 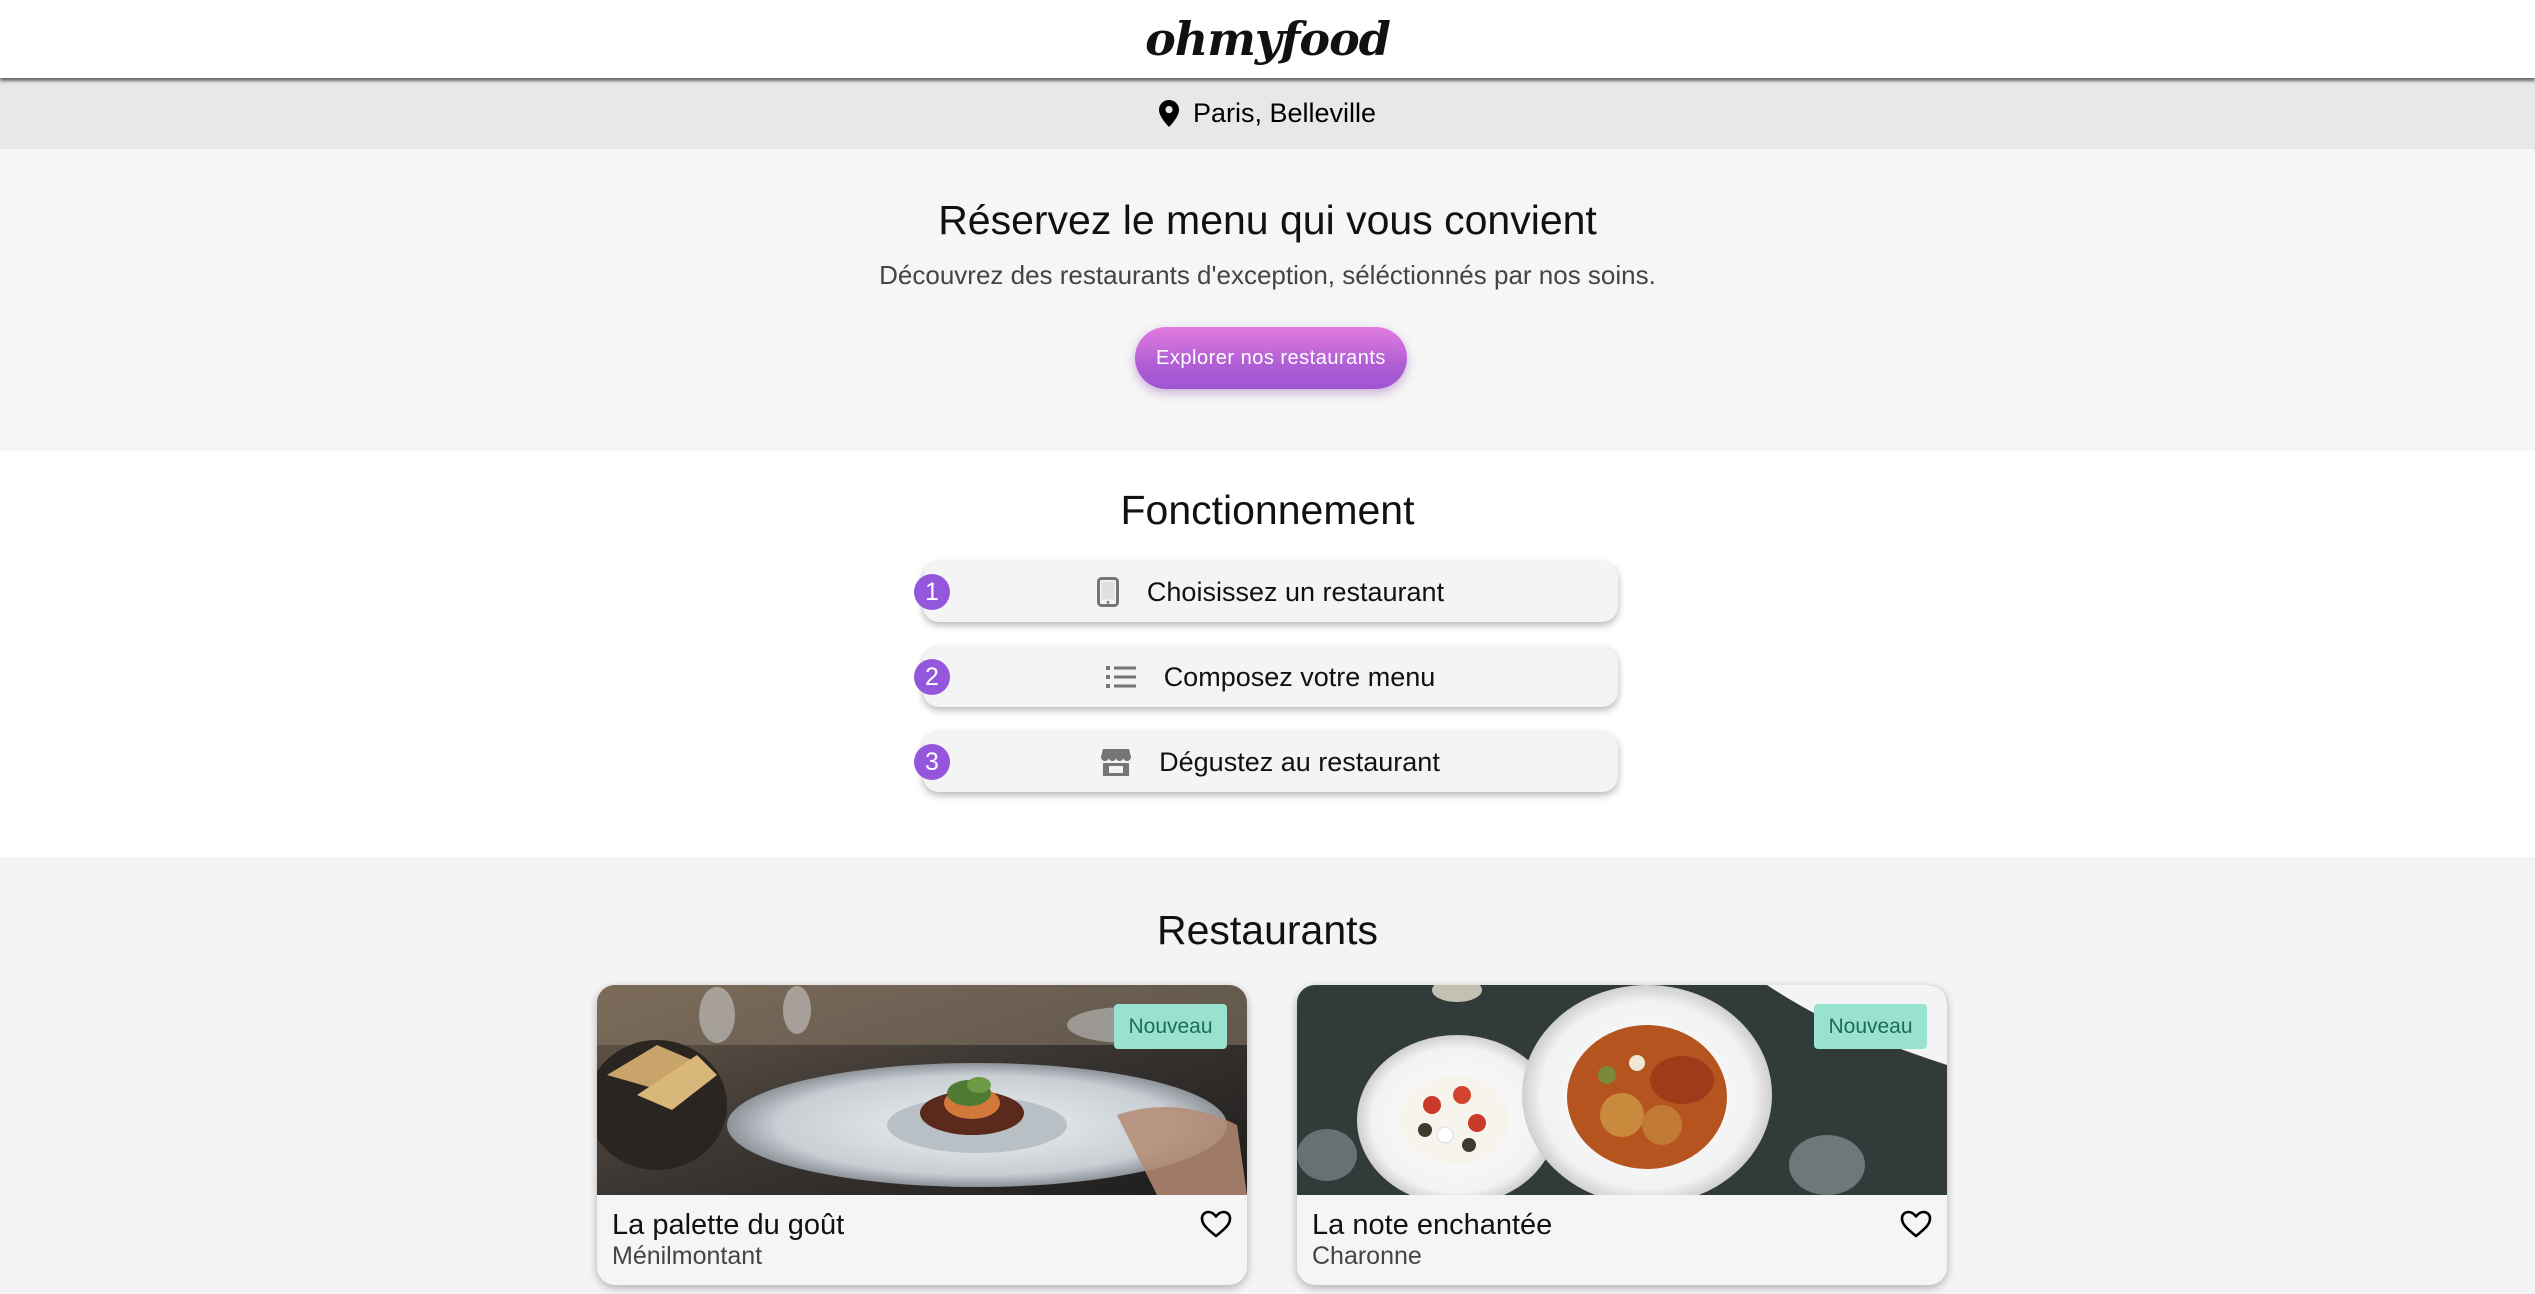 I want to click on explore-restaurants-button: Explorer nos restaurants, so click(x=1271, y=358).